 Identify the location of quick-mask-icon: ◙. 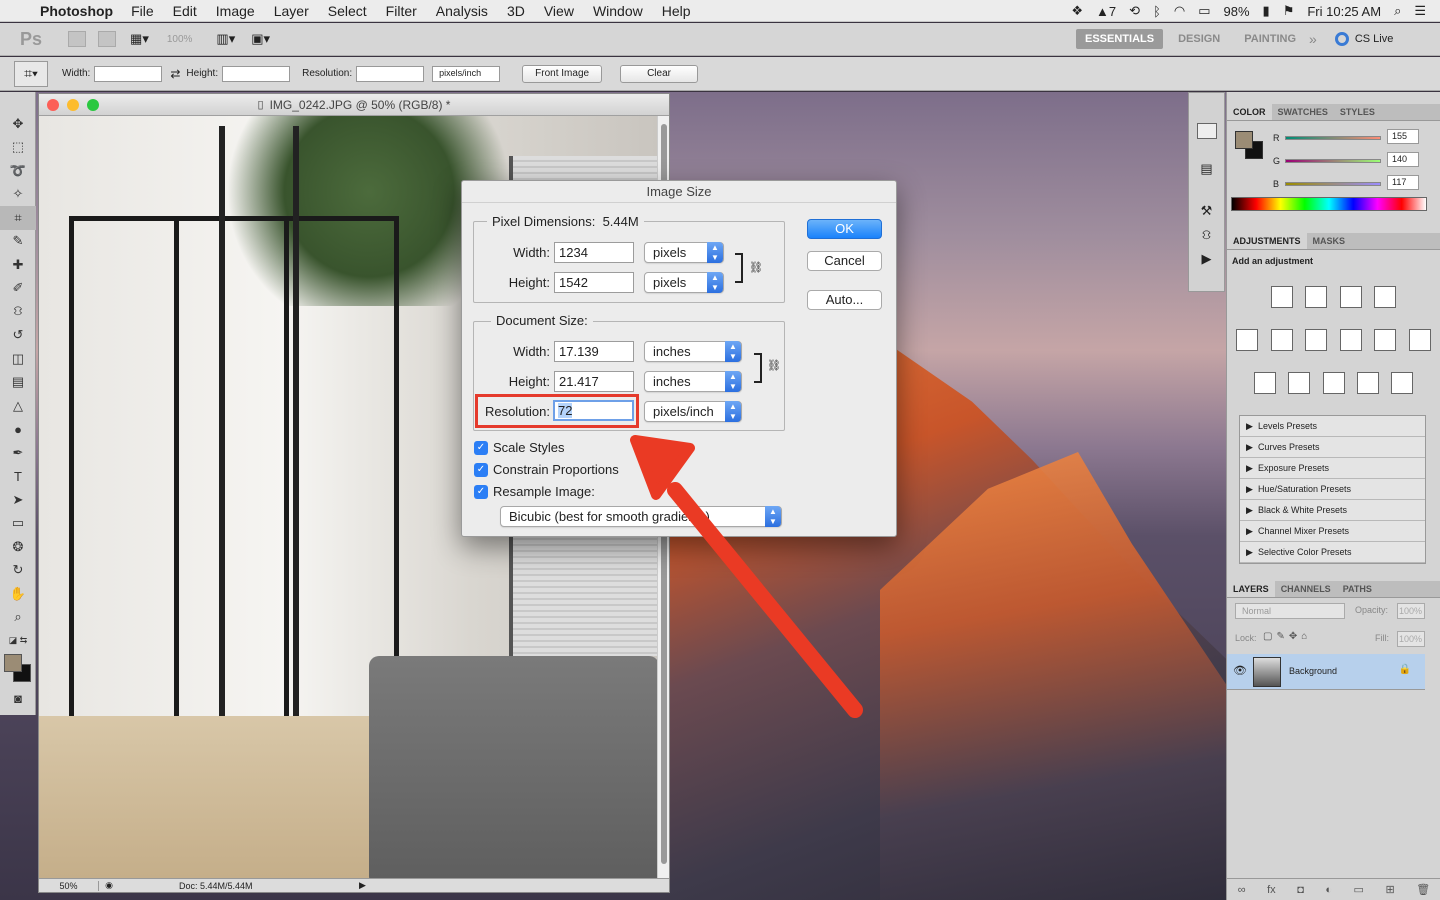
(18, 699).